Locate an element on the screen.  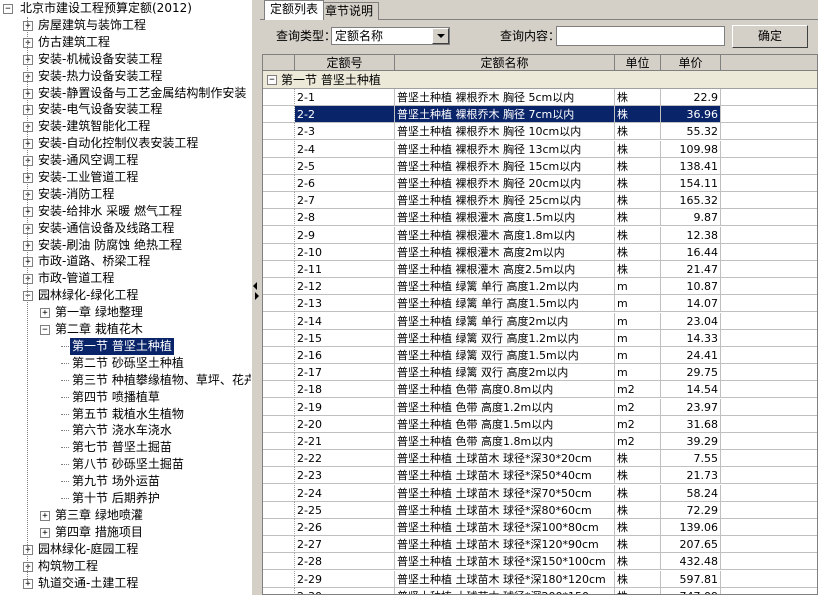
table-row: 2-22 普坚土种植 土球苗木 球径*深30*20cm 株 7.55 is located at coordinates (540, 458).